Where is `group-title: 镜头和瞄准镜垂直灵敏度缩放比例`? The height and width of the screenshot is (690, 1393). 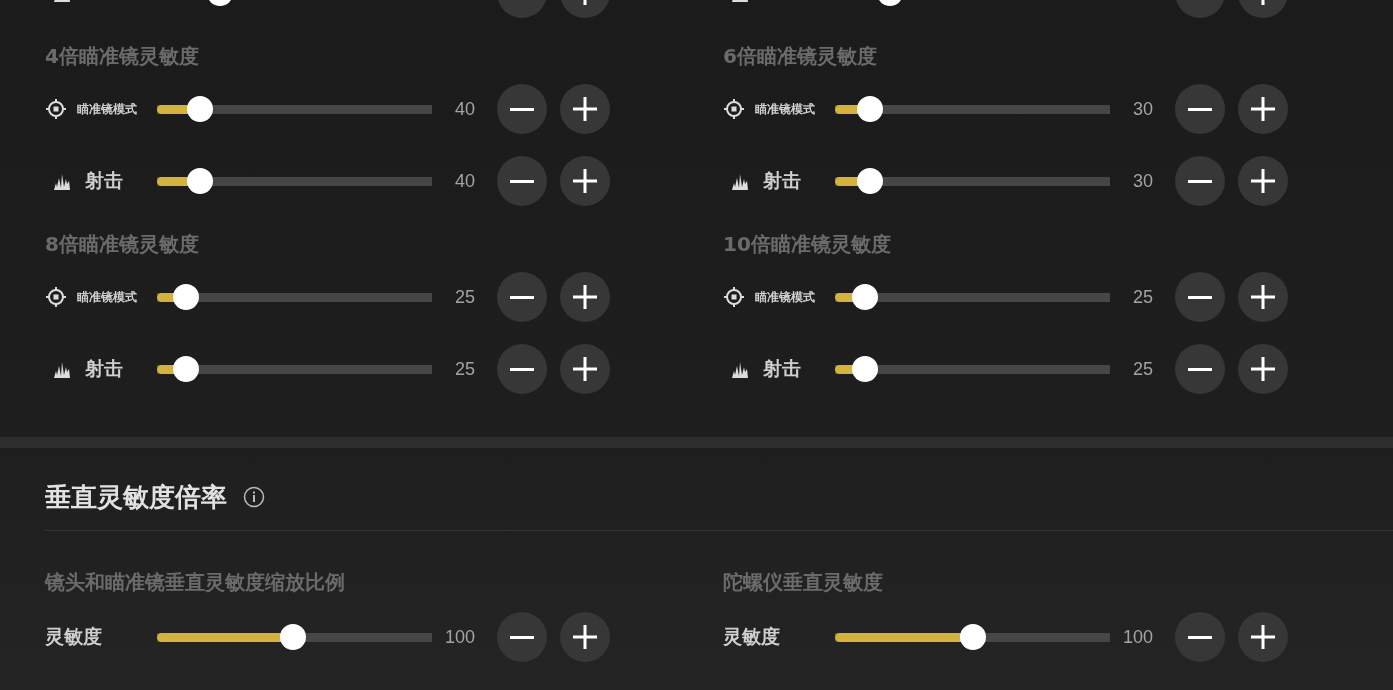
group-title: 镜头和瞄准镜垂直灵敏度缩放比例 is located at coordinates (195, 582).